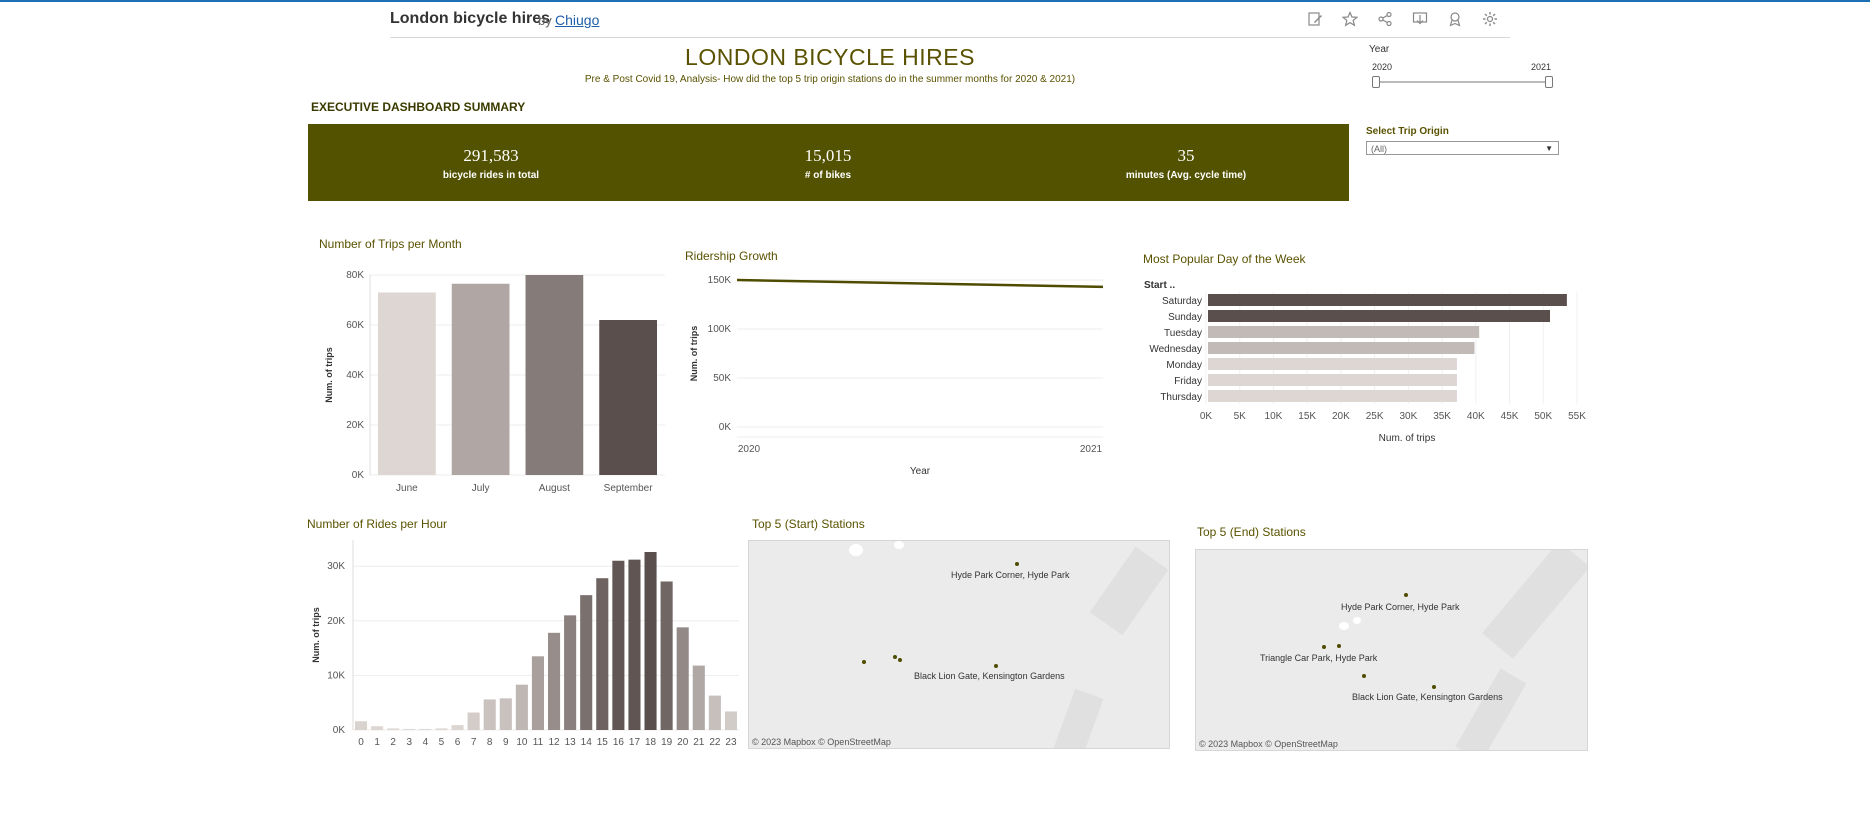 The width and height of the screenshot is (1870, 833). What do you see at coordinates (490, 742) in the screenshot?
I see `x-tick-label: 8` at bounding box center [490, 742].